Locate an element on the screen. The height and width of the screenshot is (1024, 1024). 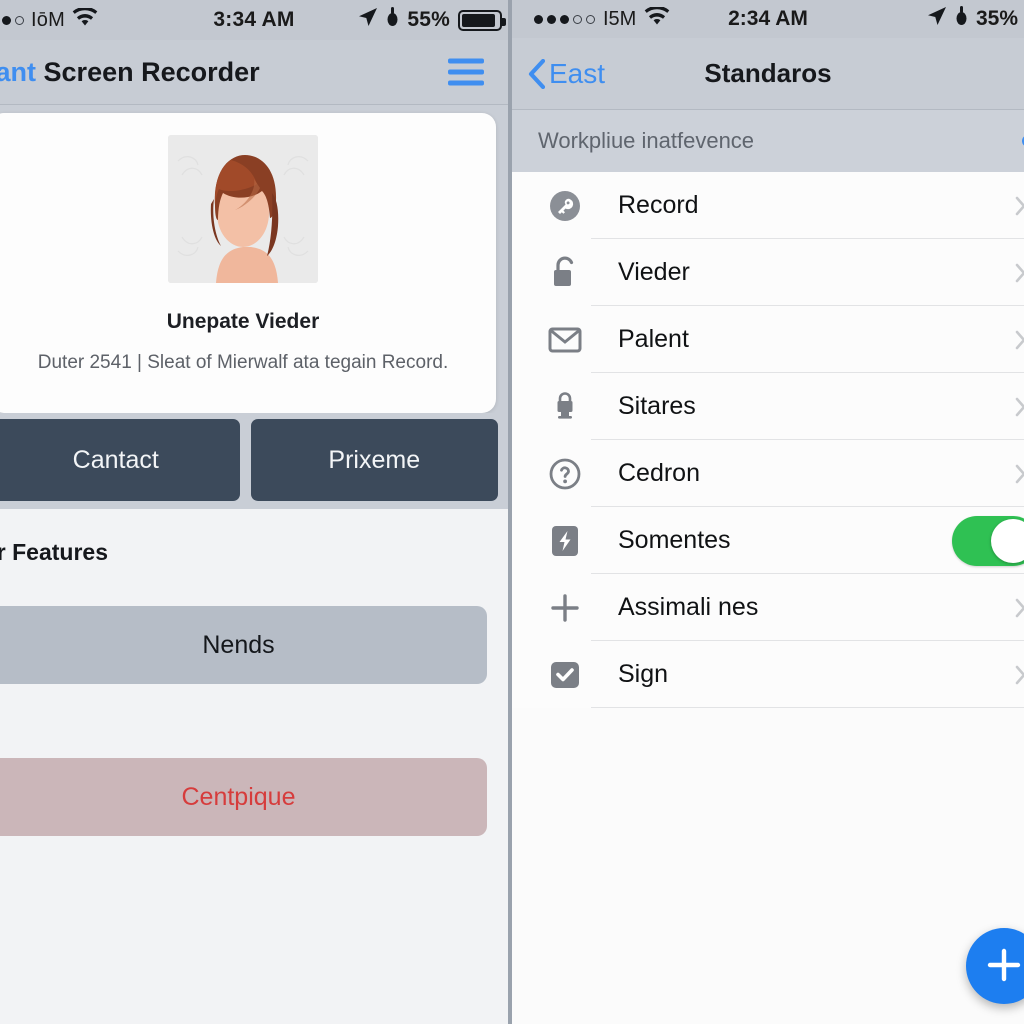
add-floating-action-button is located at coordinates (995, 966).